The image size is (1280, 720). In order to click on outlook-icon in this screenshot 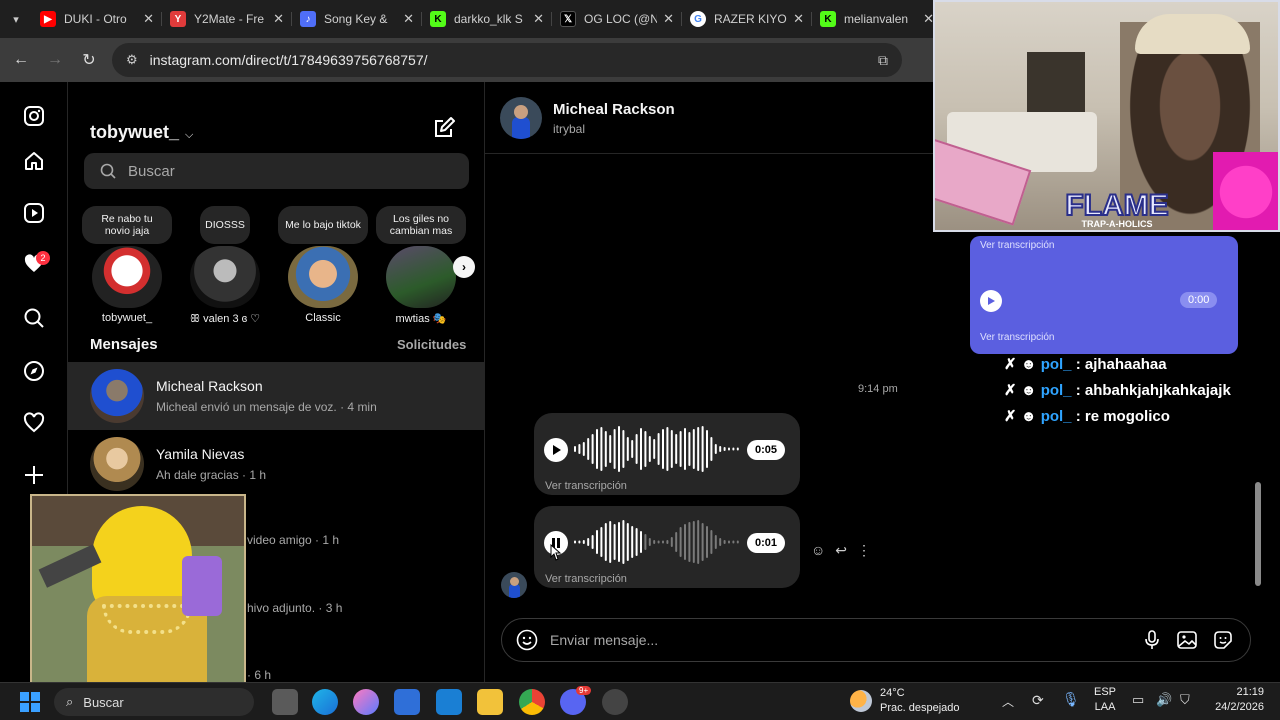, I will do `click(449, 702)`.